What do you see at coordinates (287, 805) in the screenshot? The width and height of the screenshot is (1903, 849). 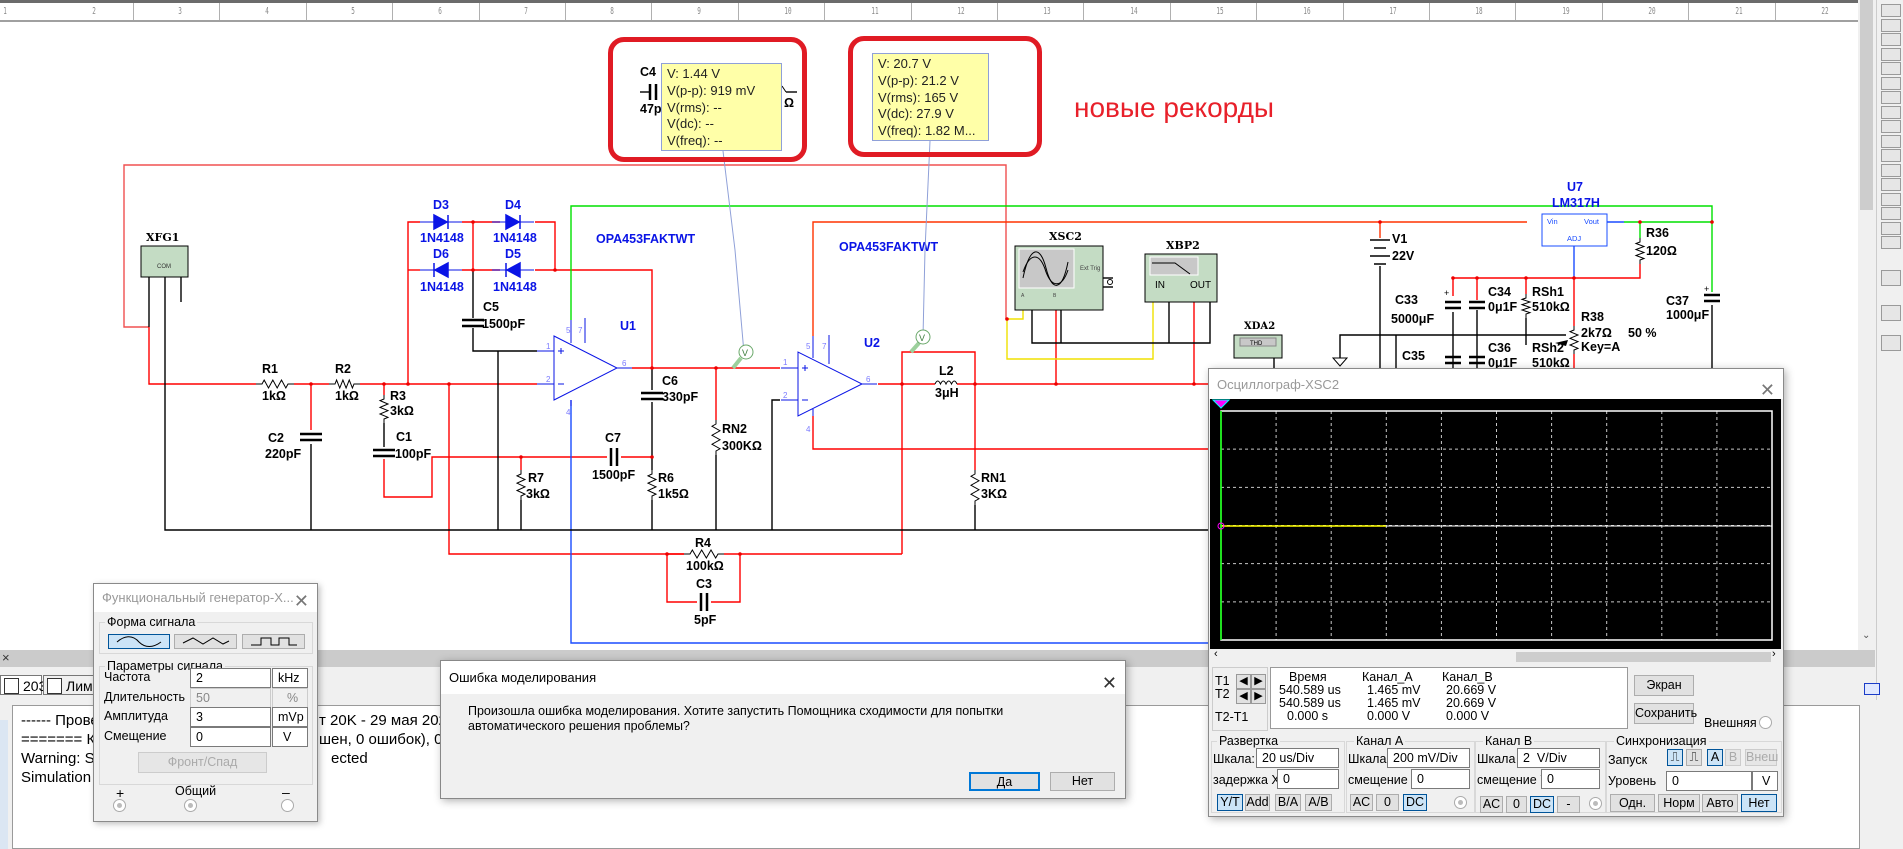 I see `minus-terminal` at bounding box center [287, 805].